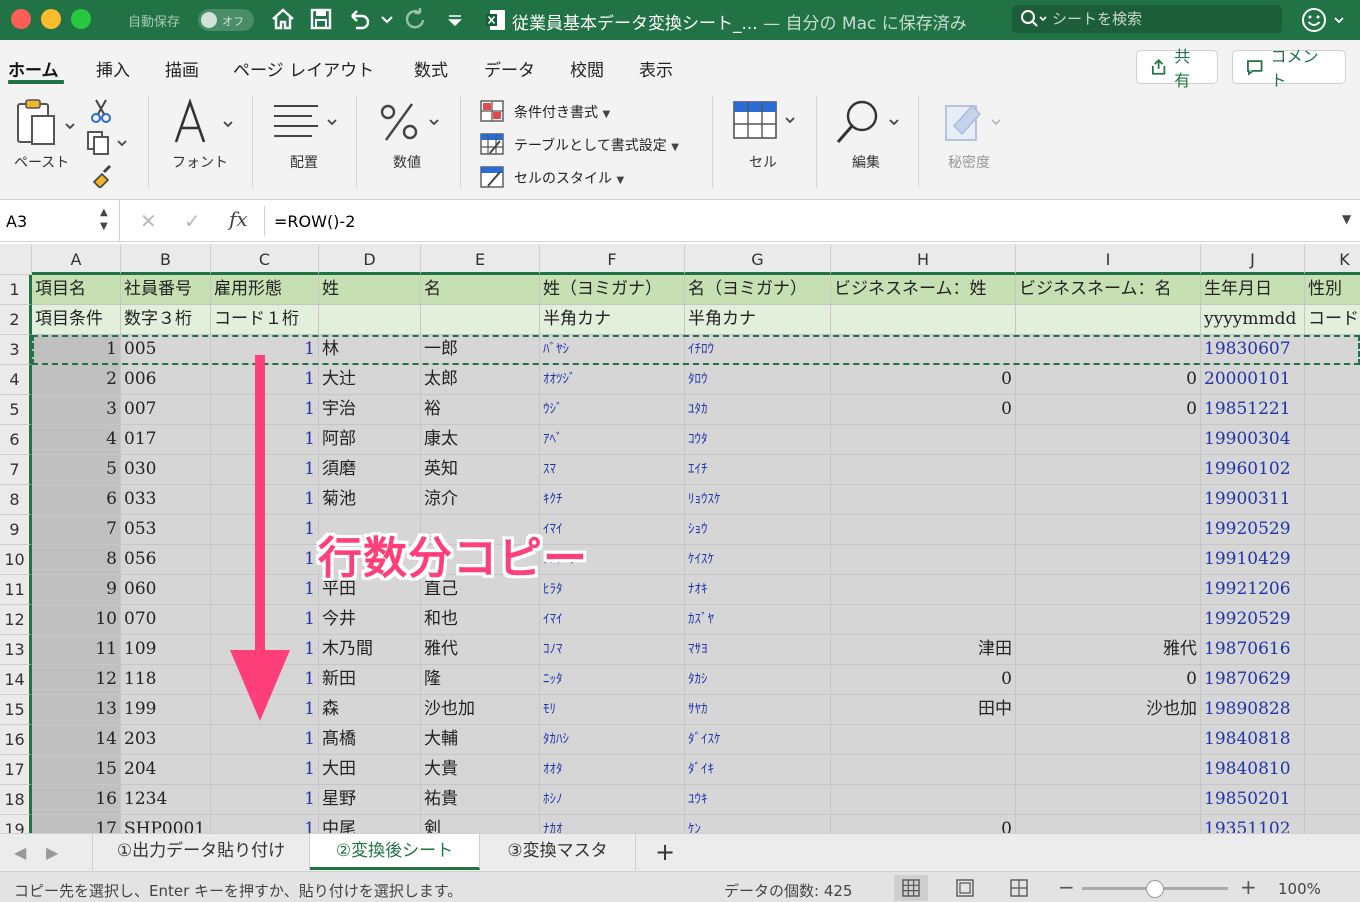  I want to click on cell-a8: 6, so click(76, 500).